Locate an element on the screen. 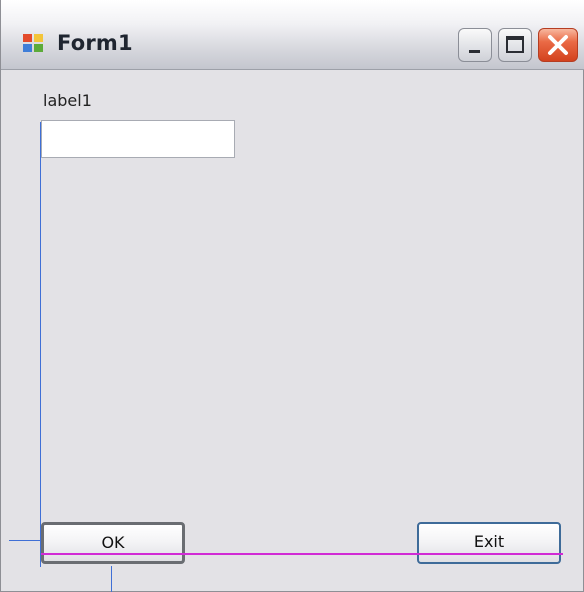  ok-button: OK is located at coordinates (113, 543).